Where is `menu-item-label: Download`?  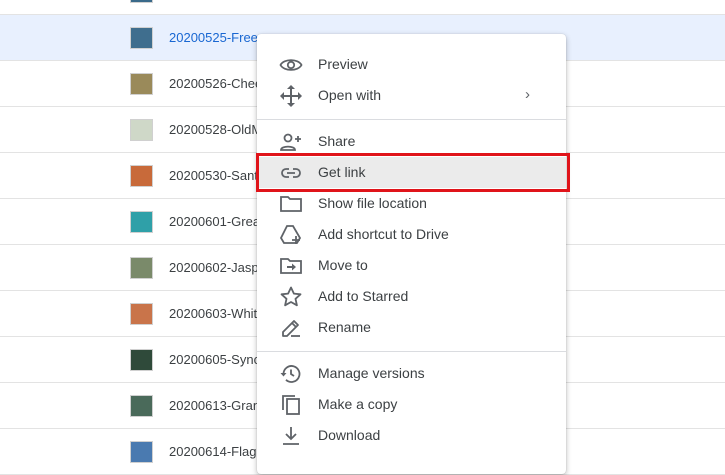
menu-item-label: Download is located at coordinates (349, 435).